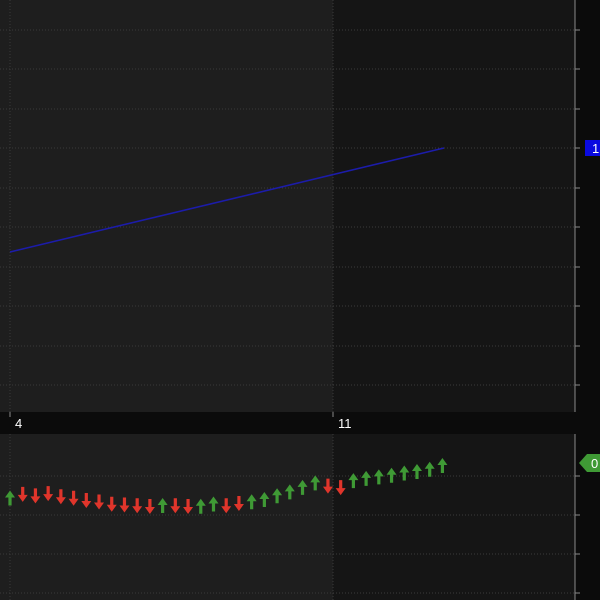  I want to click on indicator-last-value-tag-label: 0, so click(594, 463).